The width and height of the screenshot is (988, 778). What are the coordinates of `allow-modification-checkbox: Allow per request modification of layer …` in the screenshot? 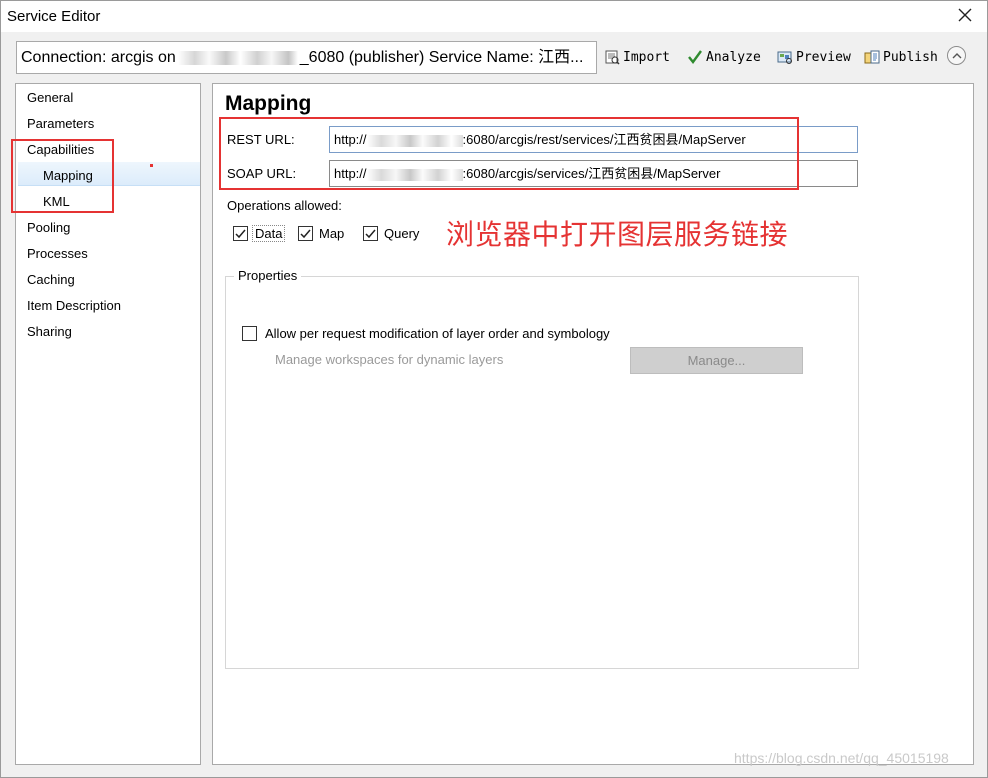 It's located at (426, 333).